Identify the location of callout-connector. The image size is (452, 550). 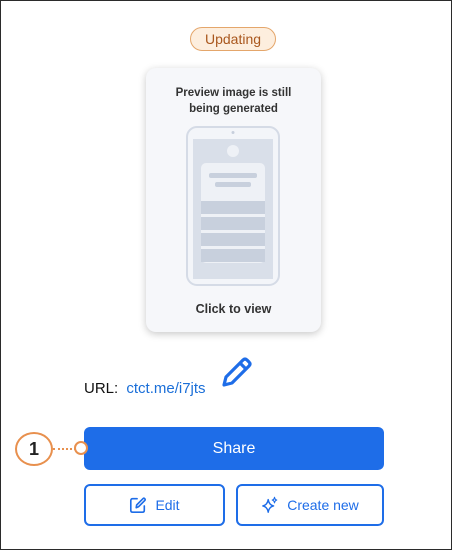
(64, 449).